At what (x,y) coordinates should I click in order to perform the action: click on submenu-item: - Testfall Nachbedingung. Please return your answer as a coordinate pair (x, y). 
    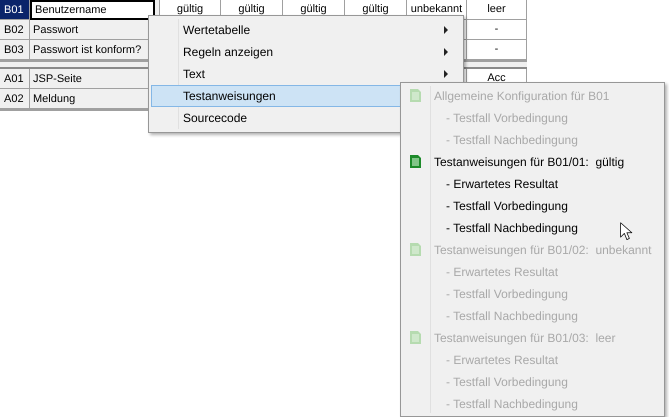
    Looking at the image, I should click on (532, 228).